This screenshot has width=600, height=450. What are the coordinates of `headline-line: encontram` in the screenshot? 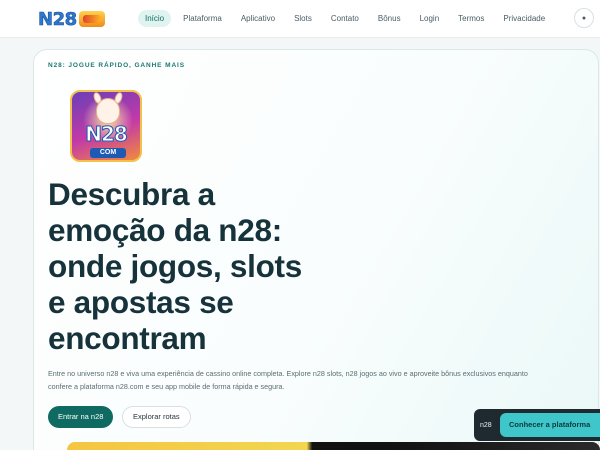 It's located at (127, 338).